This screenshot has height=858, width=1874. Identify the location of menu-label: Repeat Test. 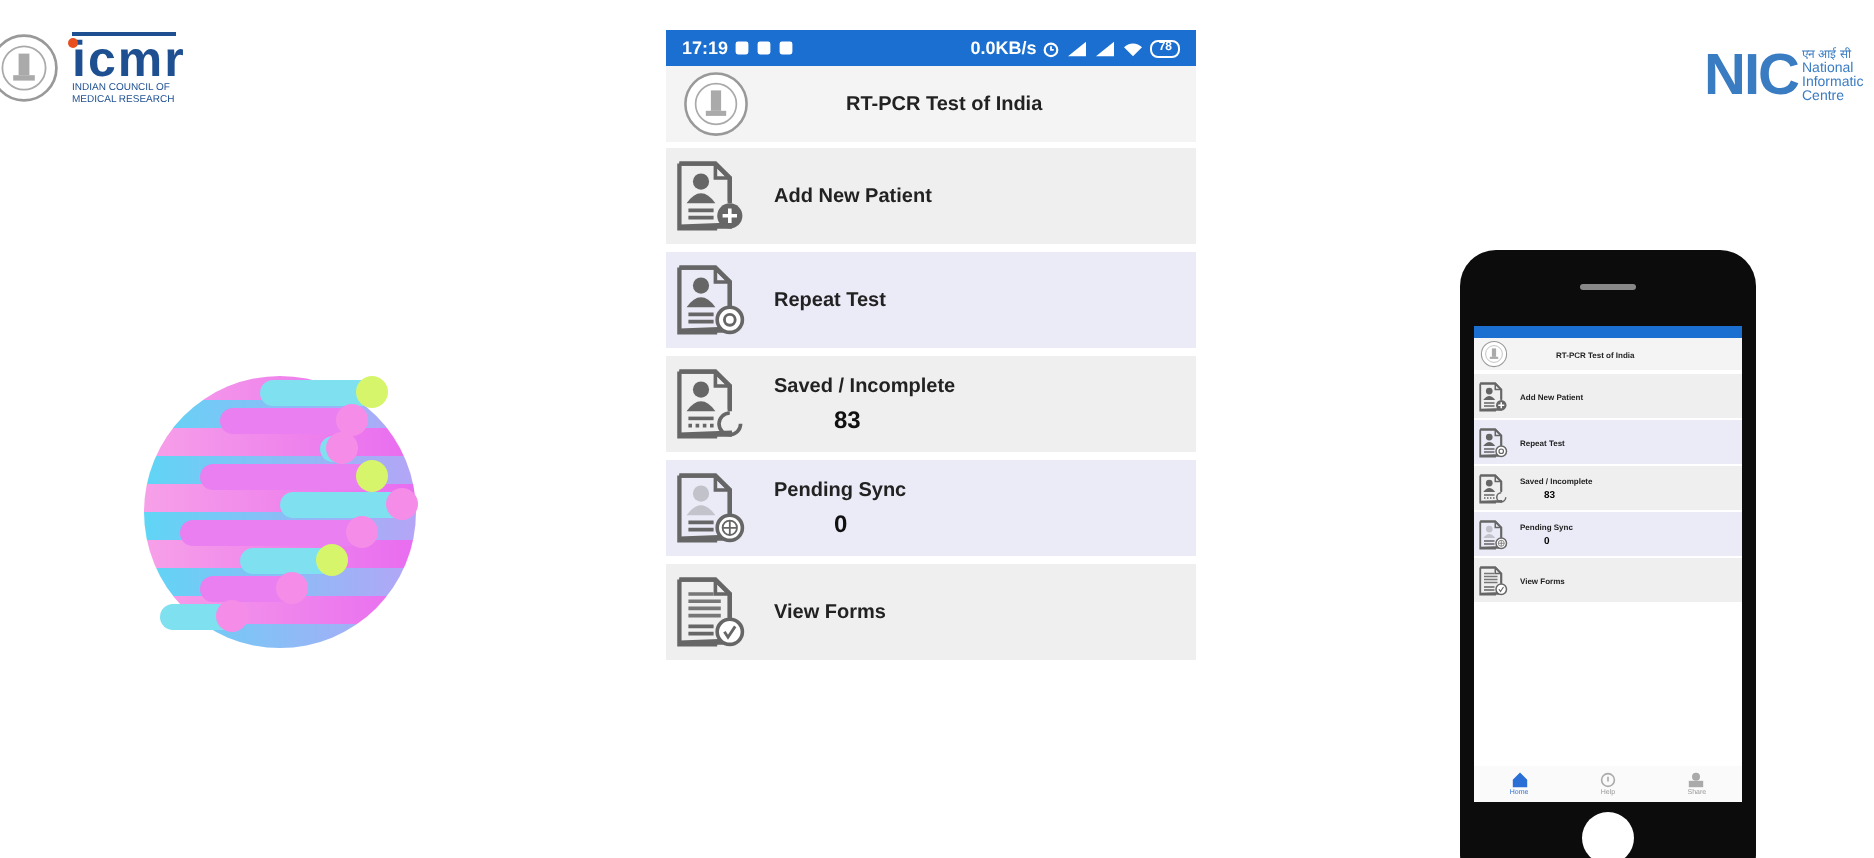
(830, 300).